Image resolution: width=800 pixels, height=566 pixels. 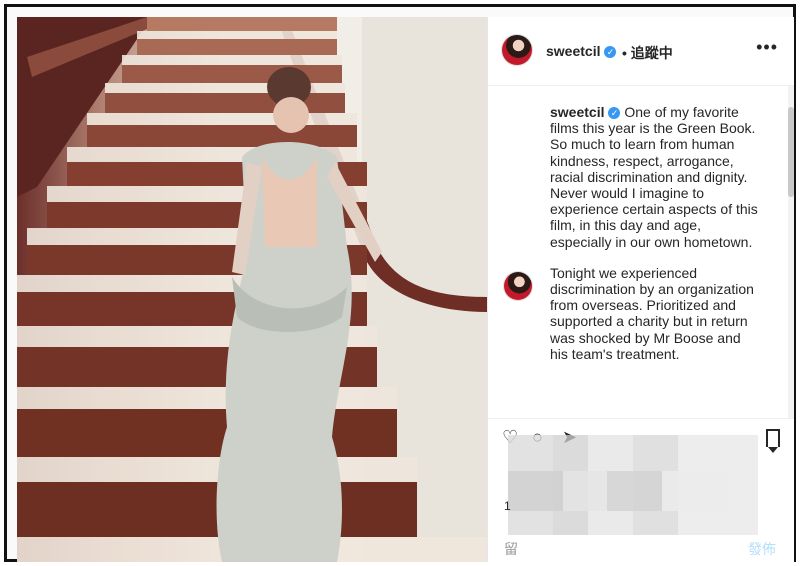 What do you see at coordinates (610, 52) in the screenshot?
I see `verified-badge-icon: ✓` at bounding box center [610, 52].